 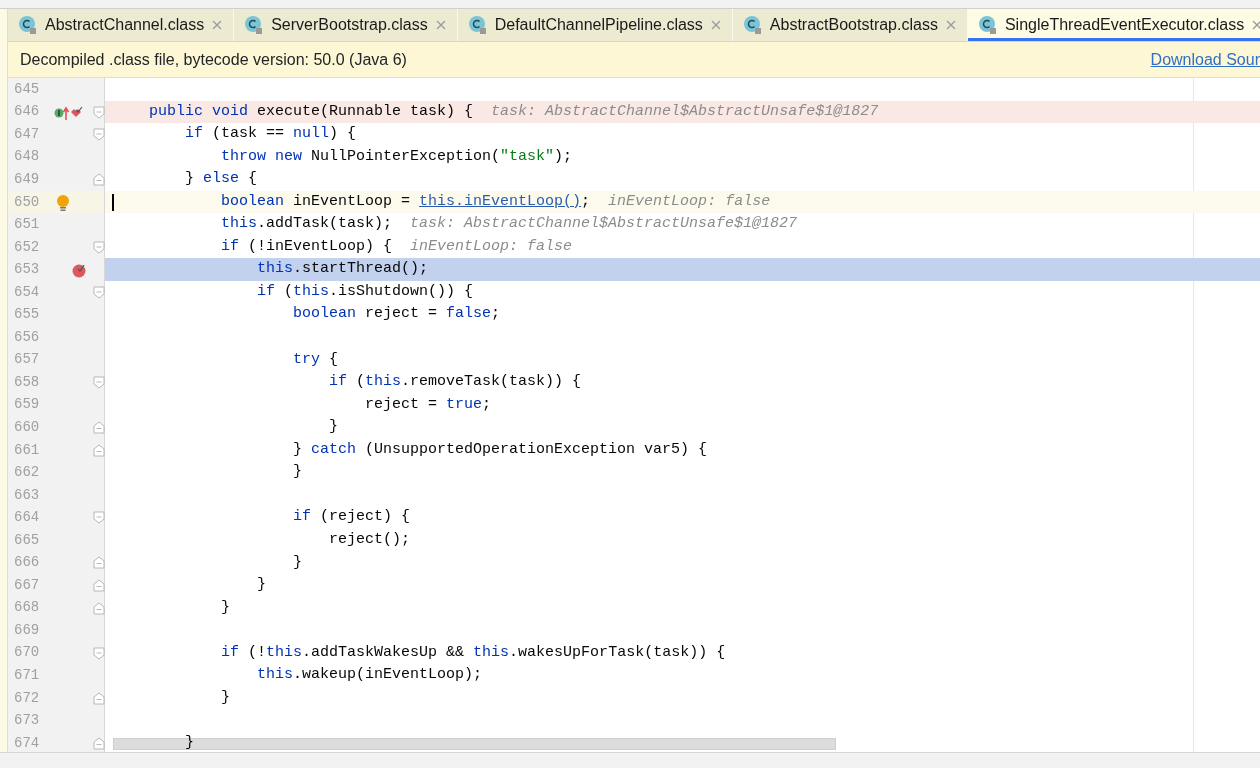 What do you see at coordinates (27, 518) in the screenshot?
I see `line-number: 664` at bounding box center [27, 518].